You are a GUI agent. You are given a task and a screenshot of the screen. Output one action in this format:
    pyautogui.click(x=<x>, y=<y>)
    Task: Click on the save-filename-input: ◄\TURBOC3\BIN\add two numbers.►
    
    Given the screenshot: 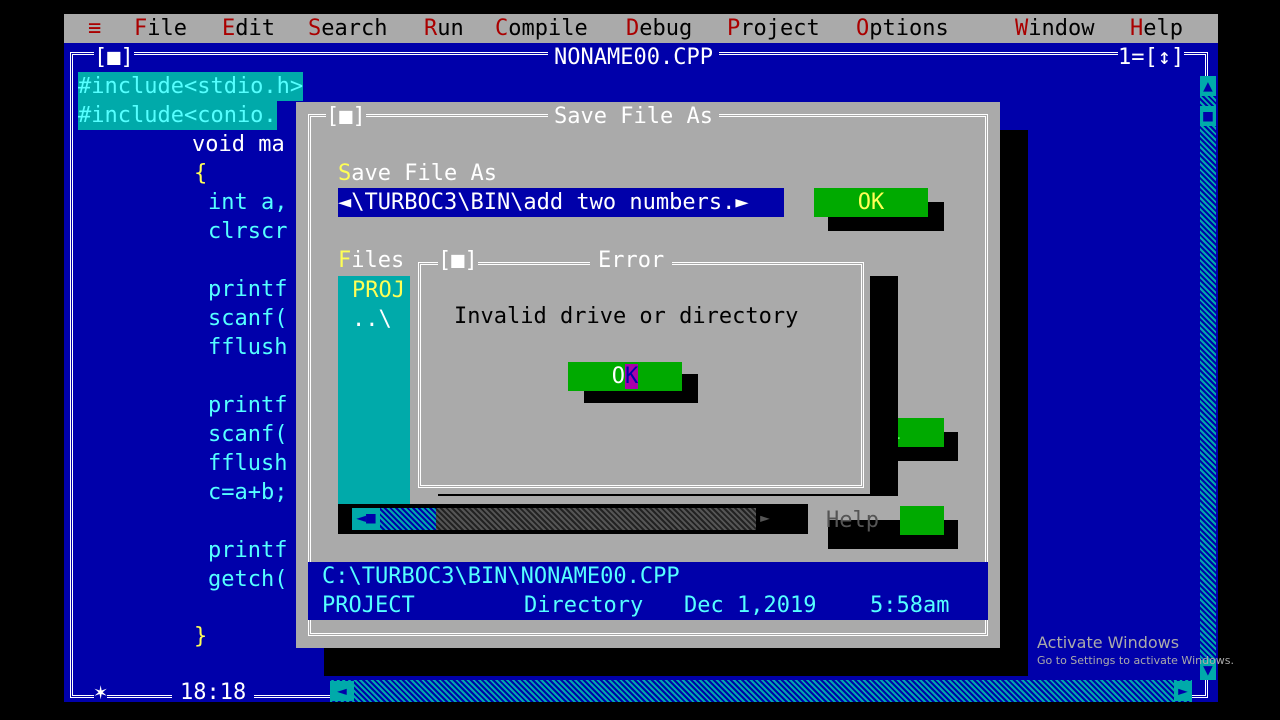 What is the action you would take?
    pyautogui.click(x=561, y=202)
    